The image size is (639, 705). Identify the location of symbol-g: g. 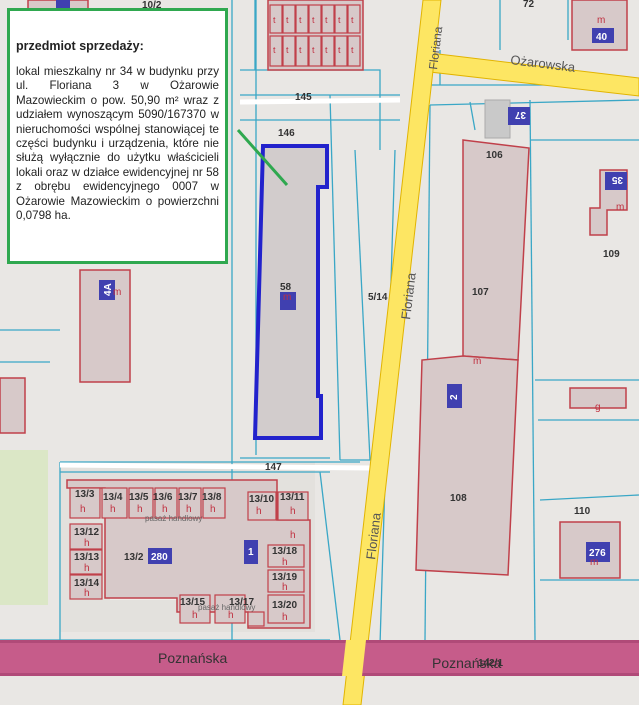
(598, 407).